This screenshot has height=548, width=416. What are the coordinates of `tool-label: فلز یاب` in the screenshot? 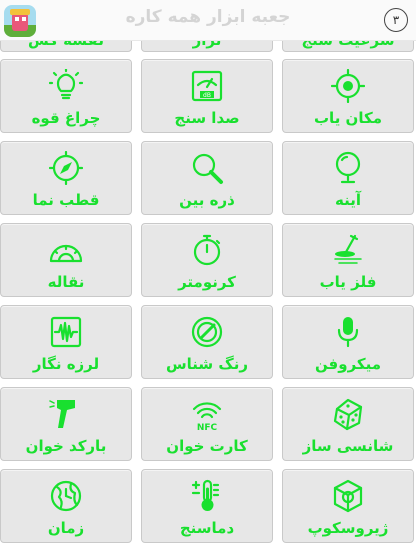 It's located at (348, 282).